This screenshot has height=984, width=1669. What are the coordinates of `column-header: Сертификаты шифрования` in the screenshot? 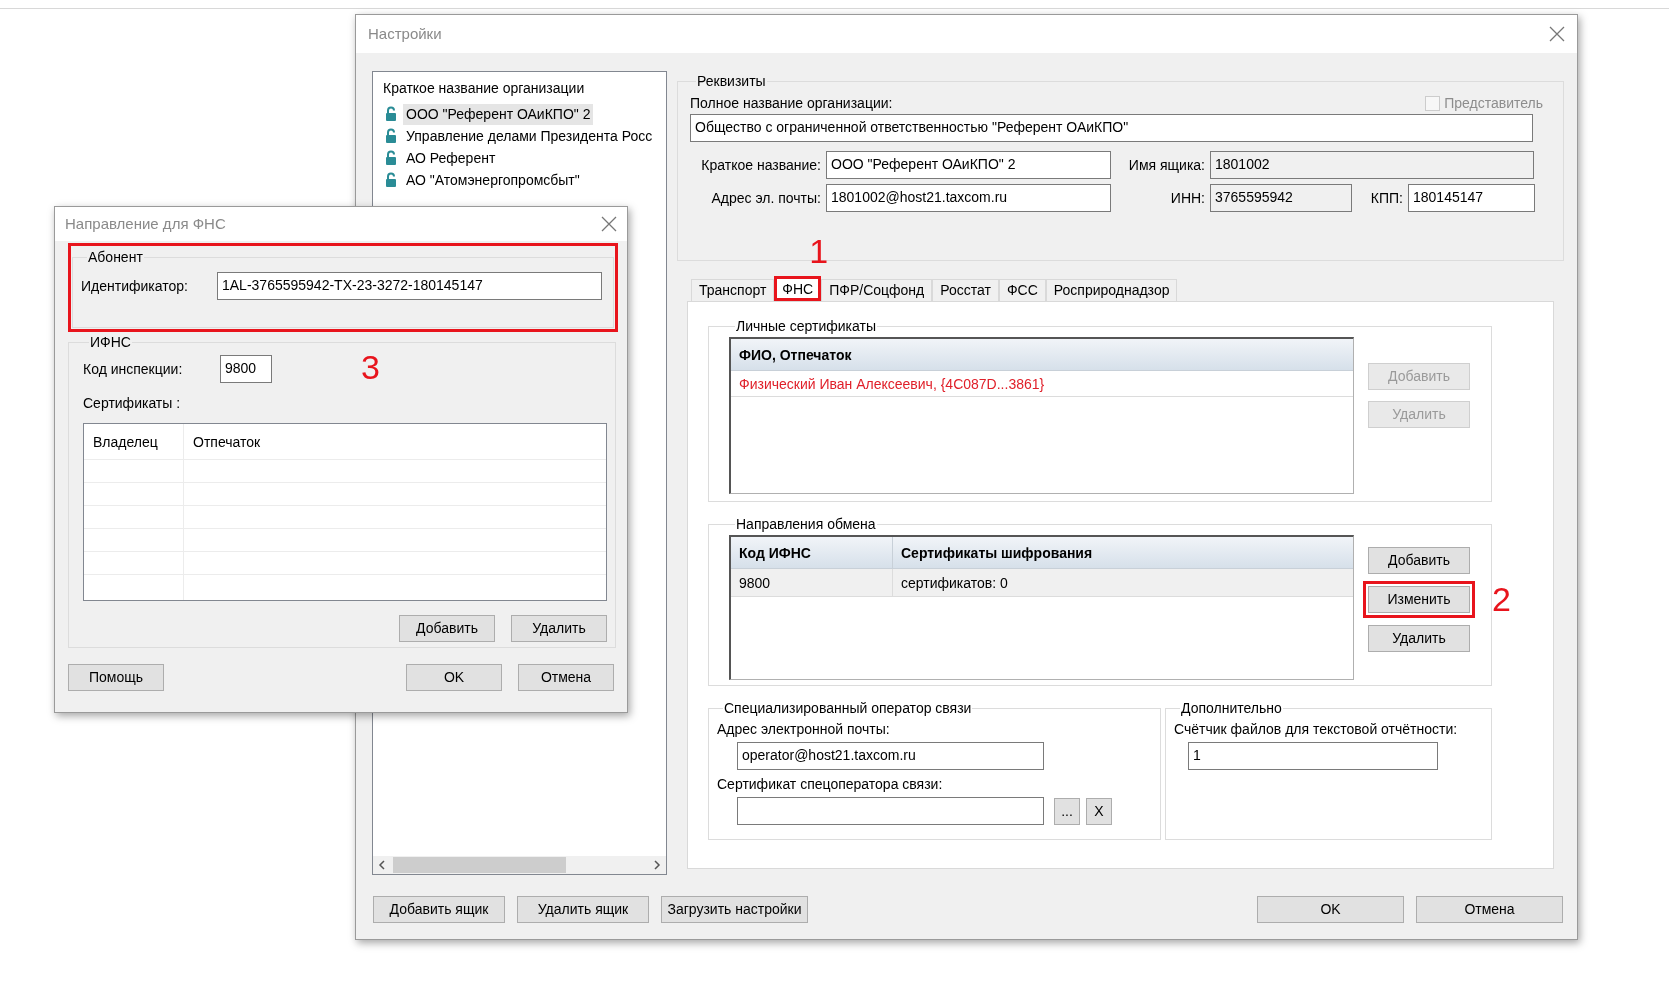 It's located at (997, 553).